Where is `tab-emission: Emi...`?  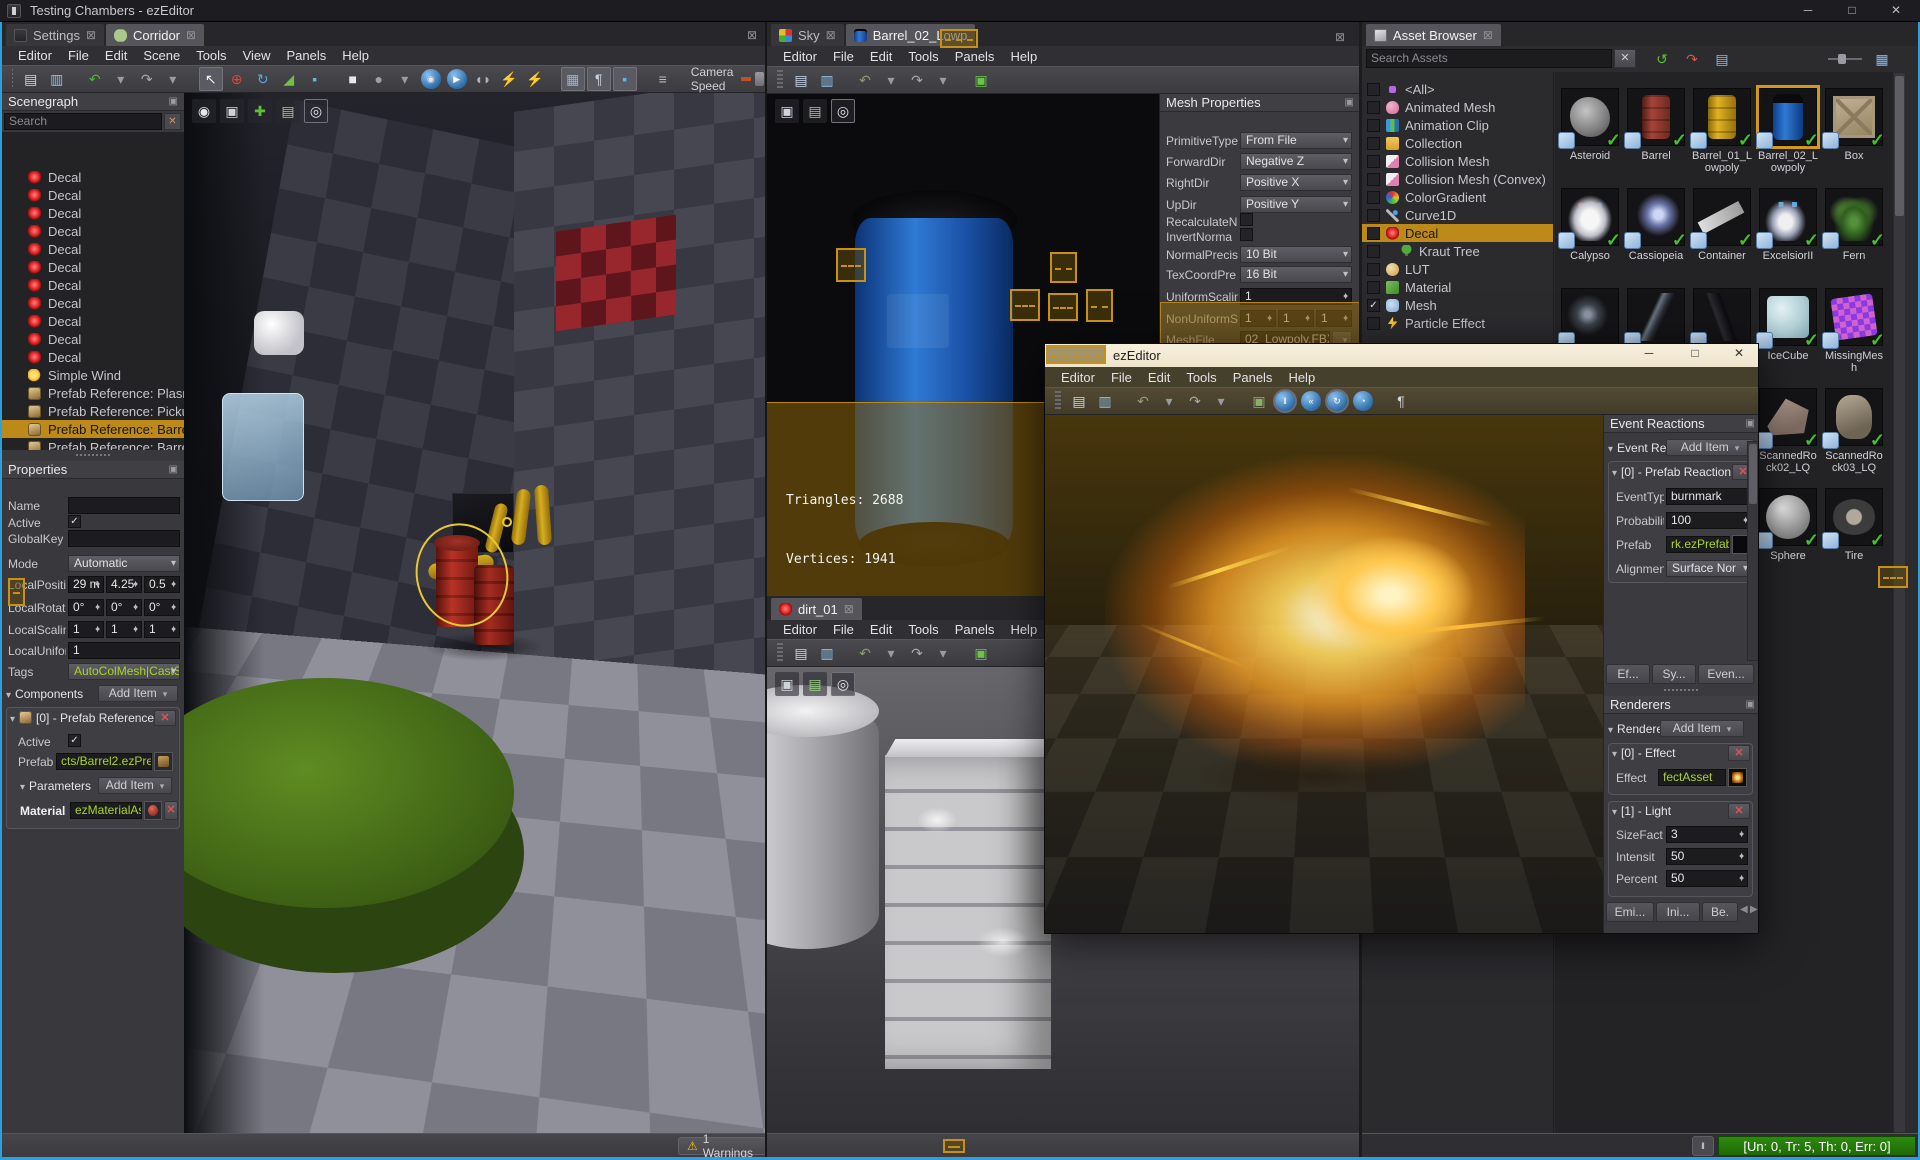 tab-emission: Emi... is located at coordinates (1630, 912).